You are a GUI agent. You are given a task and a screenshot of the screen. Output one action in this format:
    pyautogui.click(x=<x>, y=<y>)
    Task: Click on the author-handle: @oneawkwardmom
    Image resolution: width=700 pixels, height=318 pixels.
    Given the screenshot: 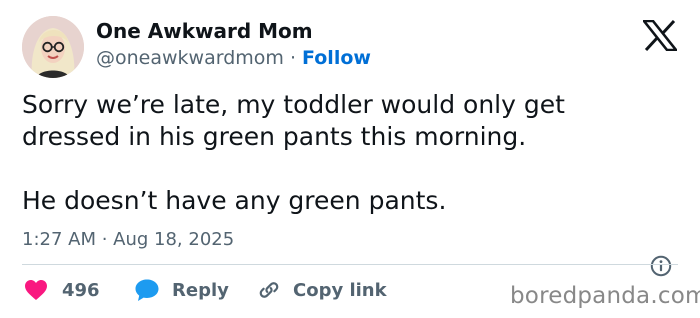 What is the action you would take?
    pyautogui.click(x=190, y=58)
    